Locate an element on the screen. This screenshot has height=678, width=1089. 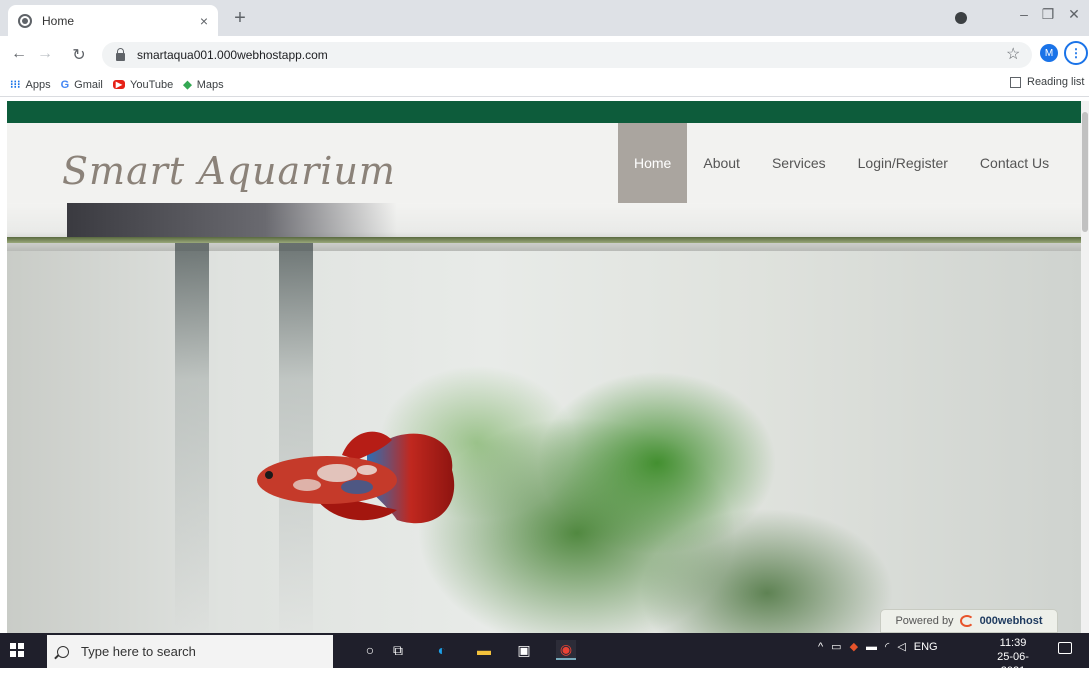
edge-icon: ◐ is located at coordinates (442, 650).